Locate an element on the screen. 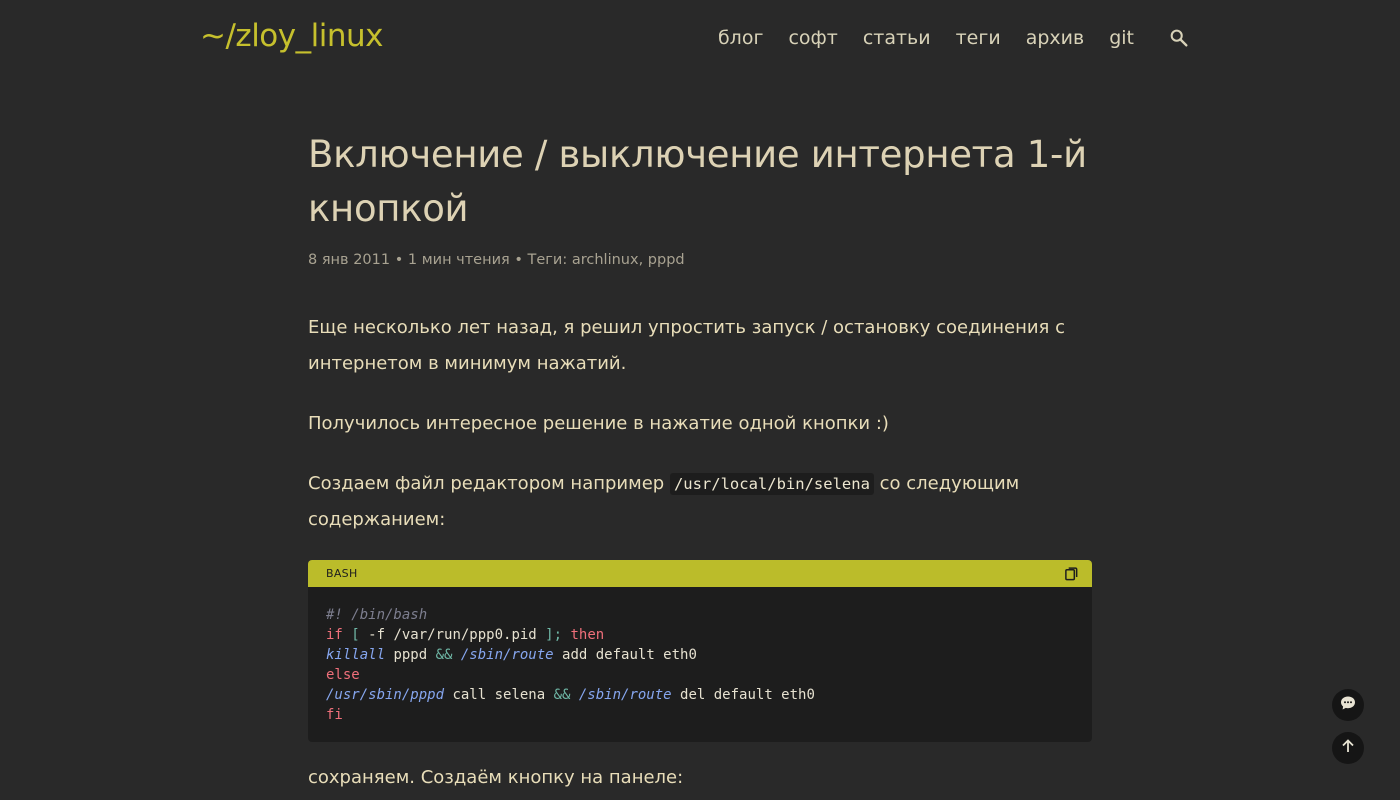 The height and width of the screenshot is (800, 1400). code-bracket: [ is located at coordinates (355, 635).